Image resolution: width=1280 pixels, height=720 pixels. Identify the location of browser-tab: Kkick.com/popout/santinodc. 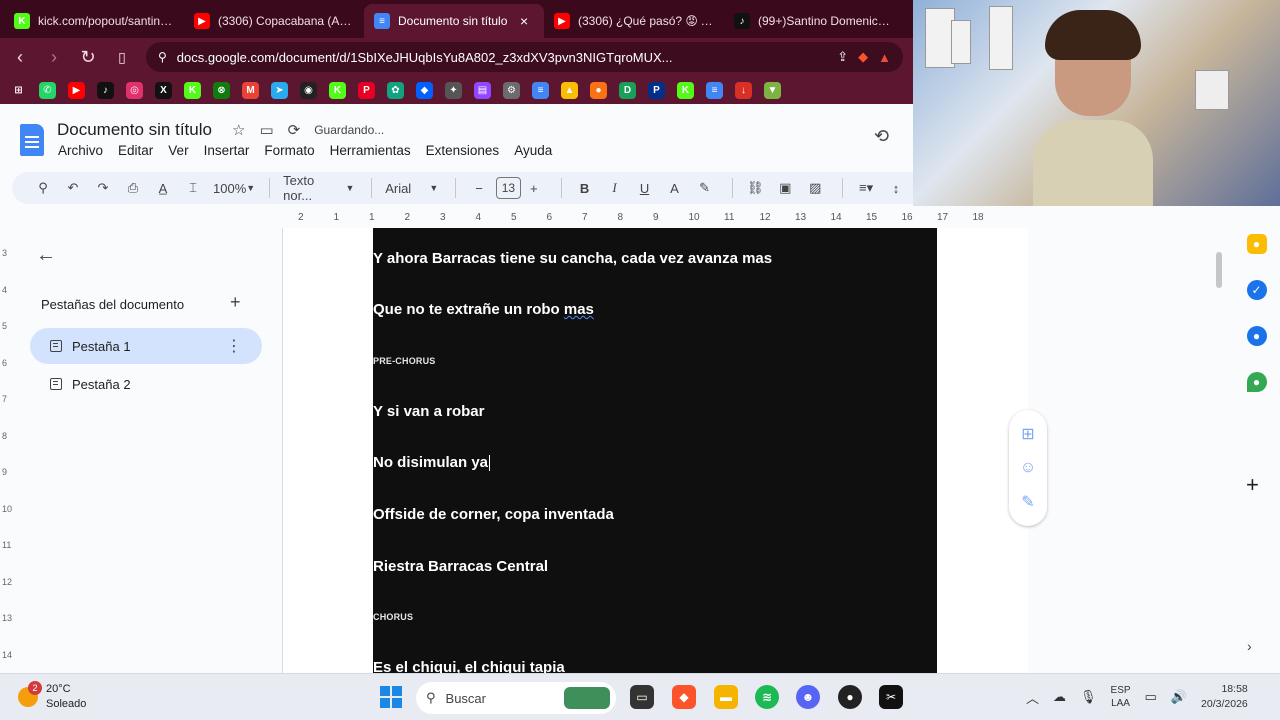
(94, 21).